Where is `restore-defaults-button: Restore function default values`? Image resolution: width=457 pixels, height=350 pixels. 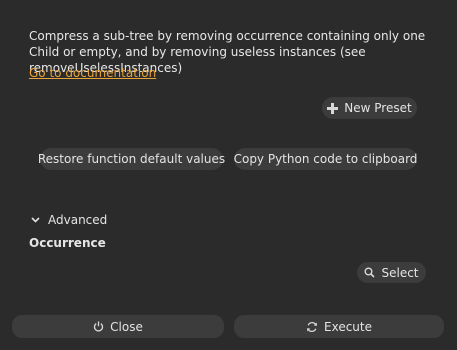 restore-defaults-button: Restore function default values is located at coordinates (131, 159).